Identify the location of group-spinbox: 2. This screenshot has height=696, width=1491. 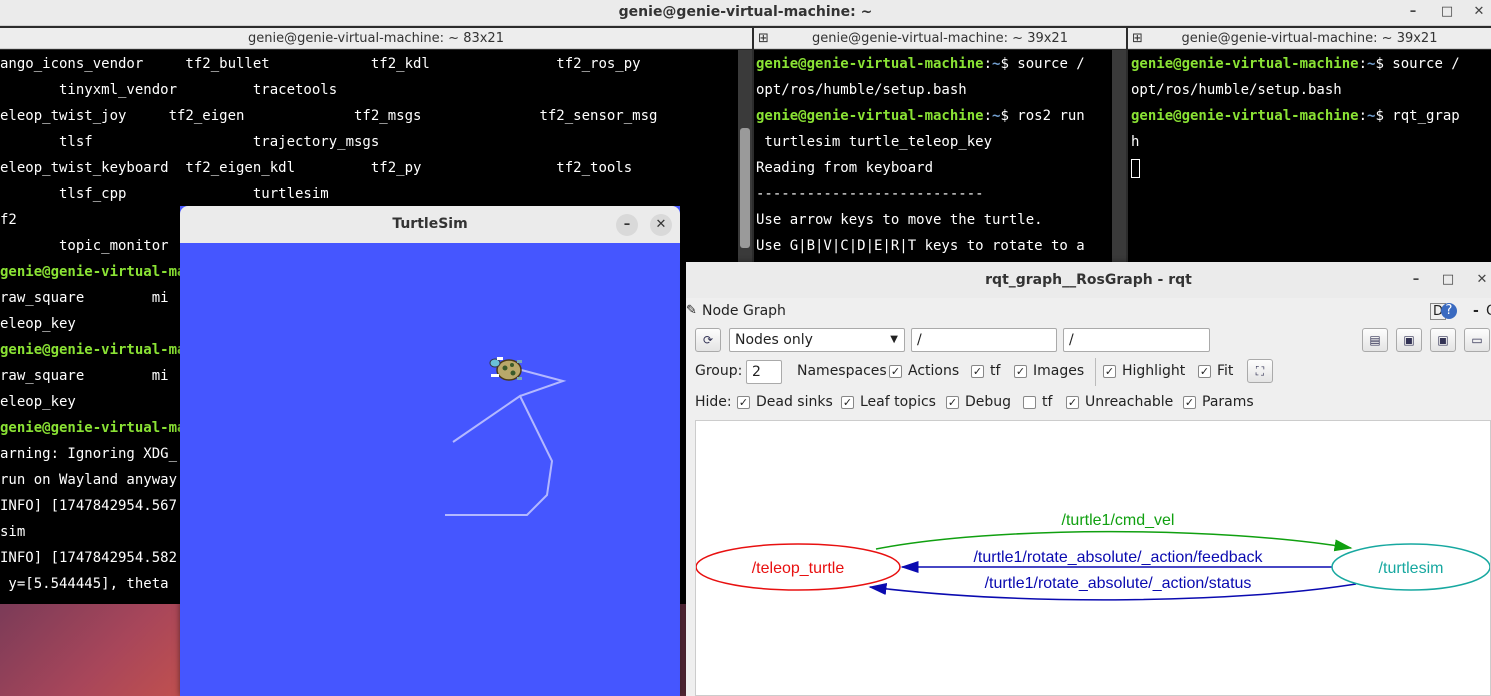
(764, 372).